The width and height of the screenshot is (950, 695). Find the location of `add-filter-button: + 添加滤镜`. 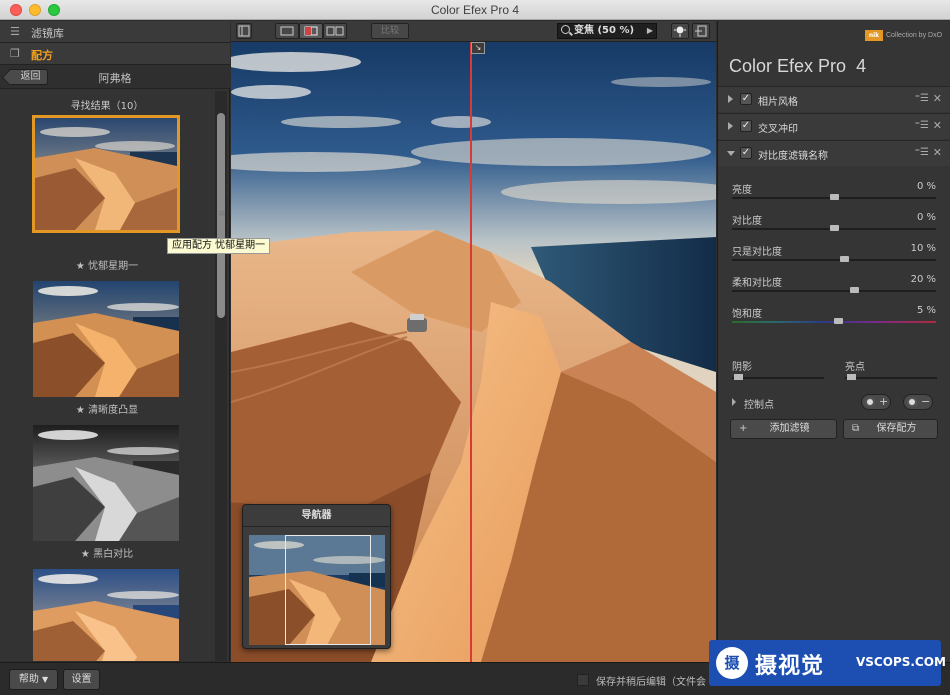

add-filter-button: + 添加滤镜 is located at coordinates (783, 429).